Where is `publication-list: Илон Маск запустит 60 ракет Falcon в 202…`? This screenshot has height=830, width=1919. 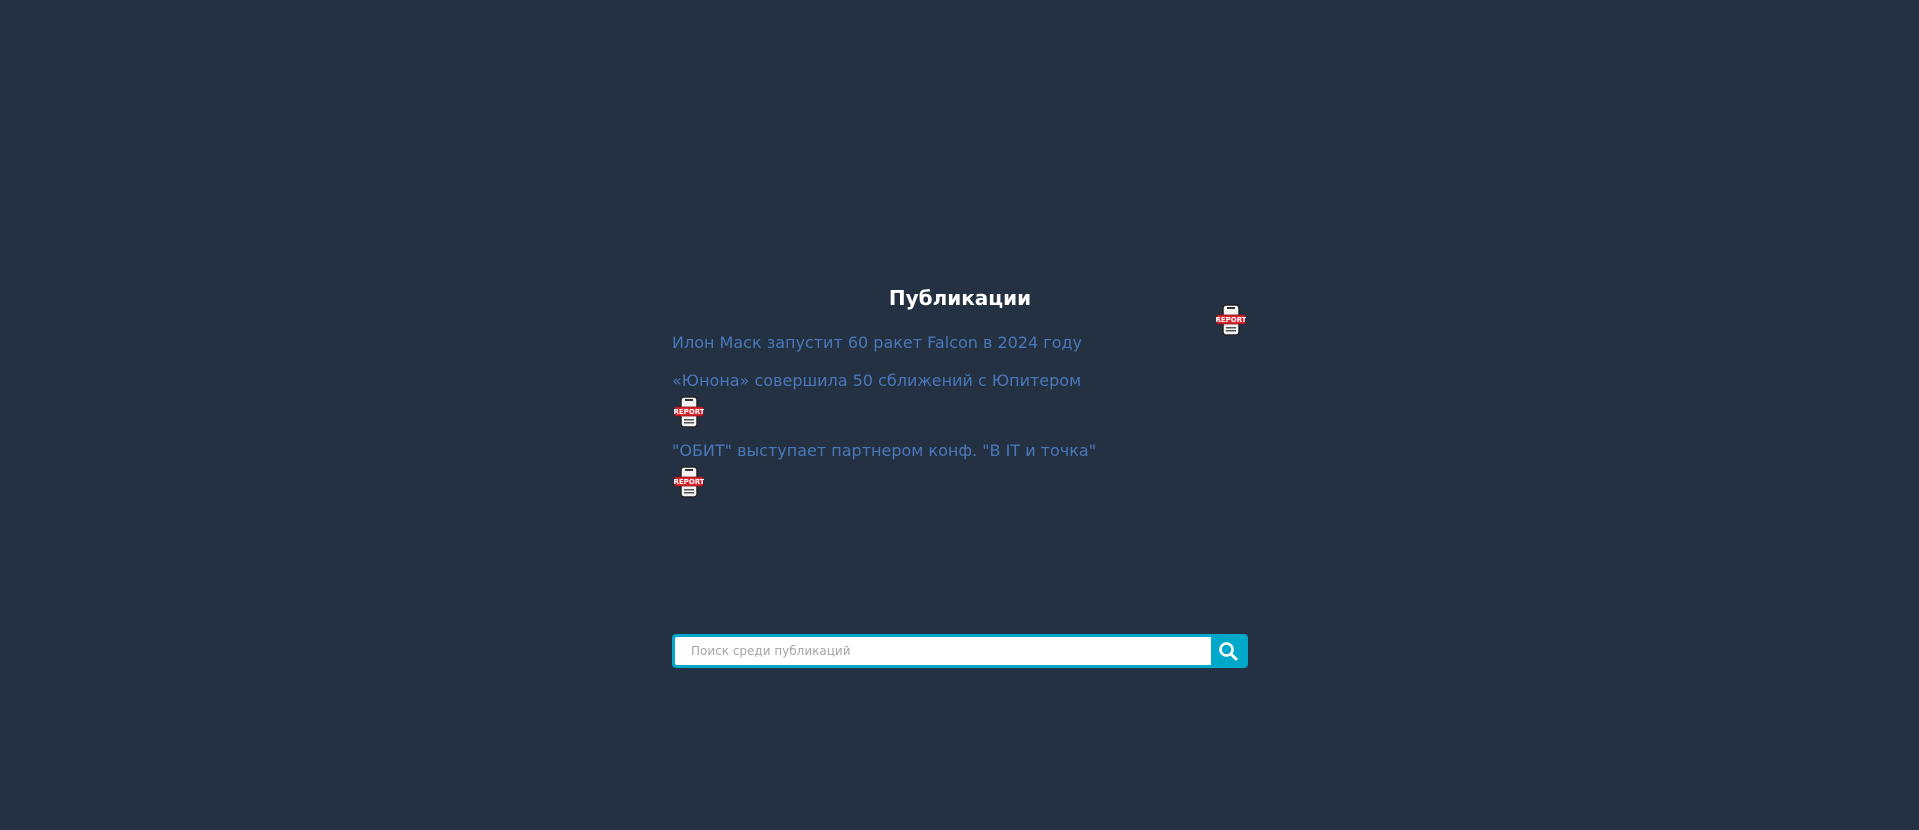
publication-list: Илон Маск запустит 60 ракет Falcon в 202… is located at coordinates (960, 408).